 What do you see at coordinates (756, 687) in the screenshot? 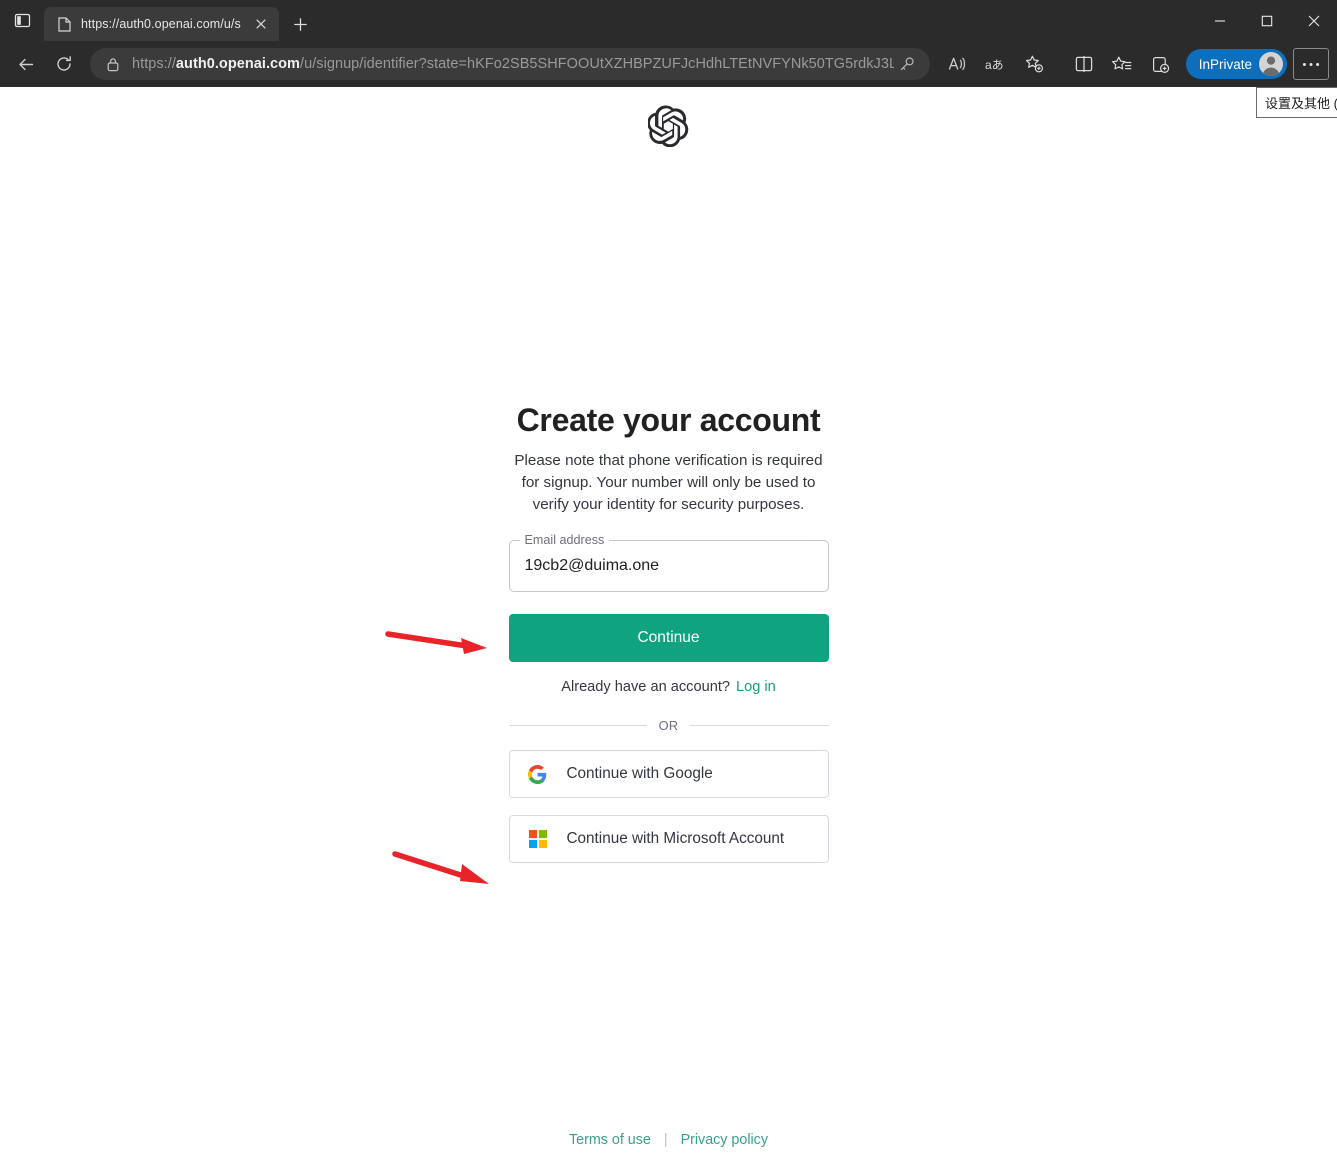
I see `log-in-link: Log in` at bounding box center [756, 687].